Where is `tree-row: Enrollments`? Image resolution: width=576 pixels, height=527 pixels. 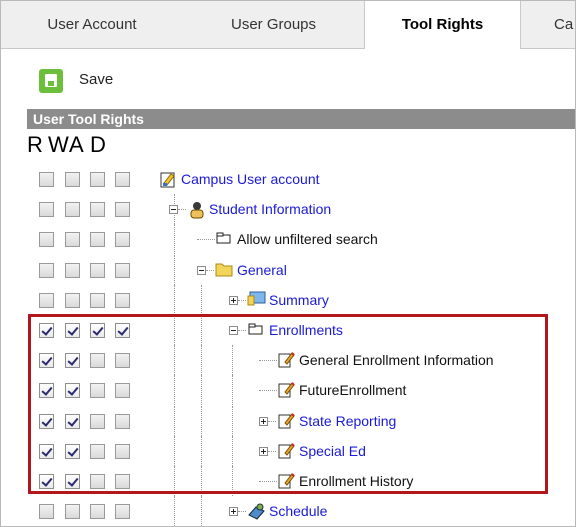 tree-row: Enrollments is located at coordinates (288, 330).